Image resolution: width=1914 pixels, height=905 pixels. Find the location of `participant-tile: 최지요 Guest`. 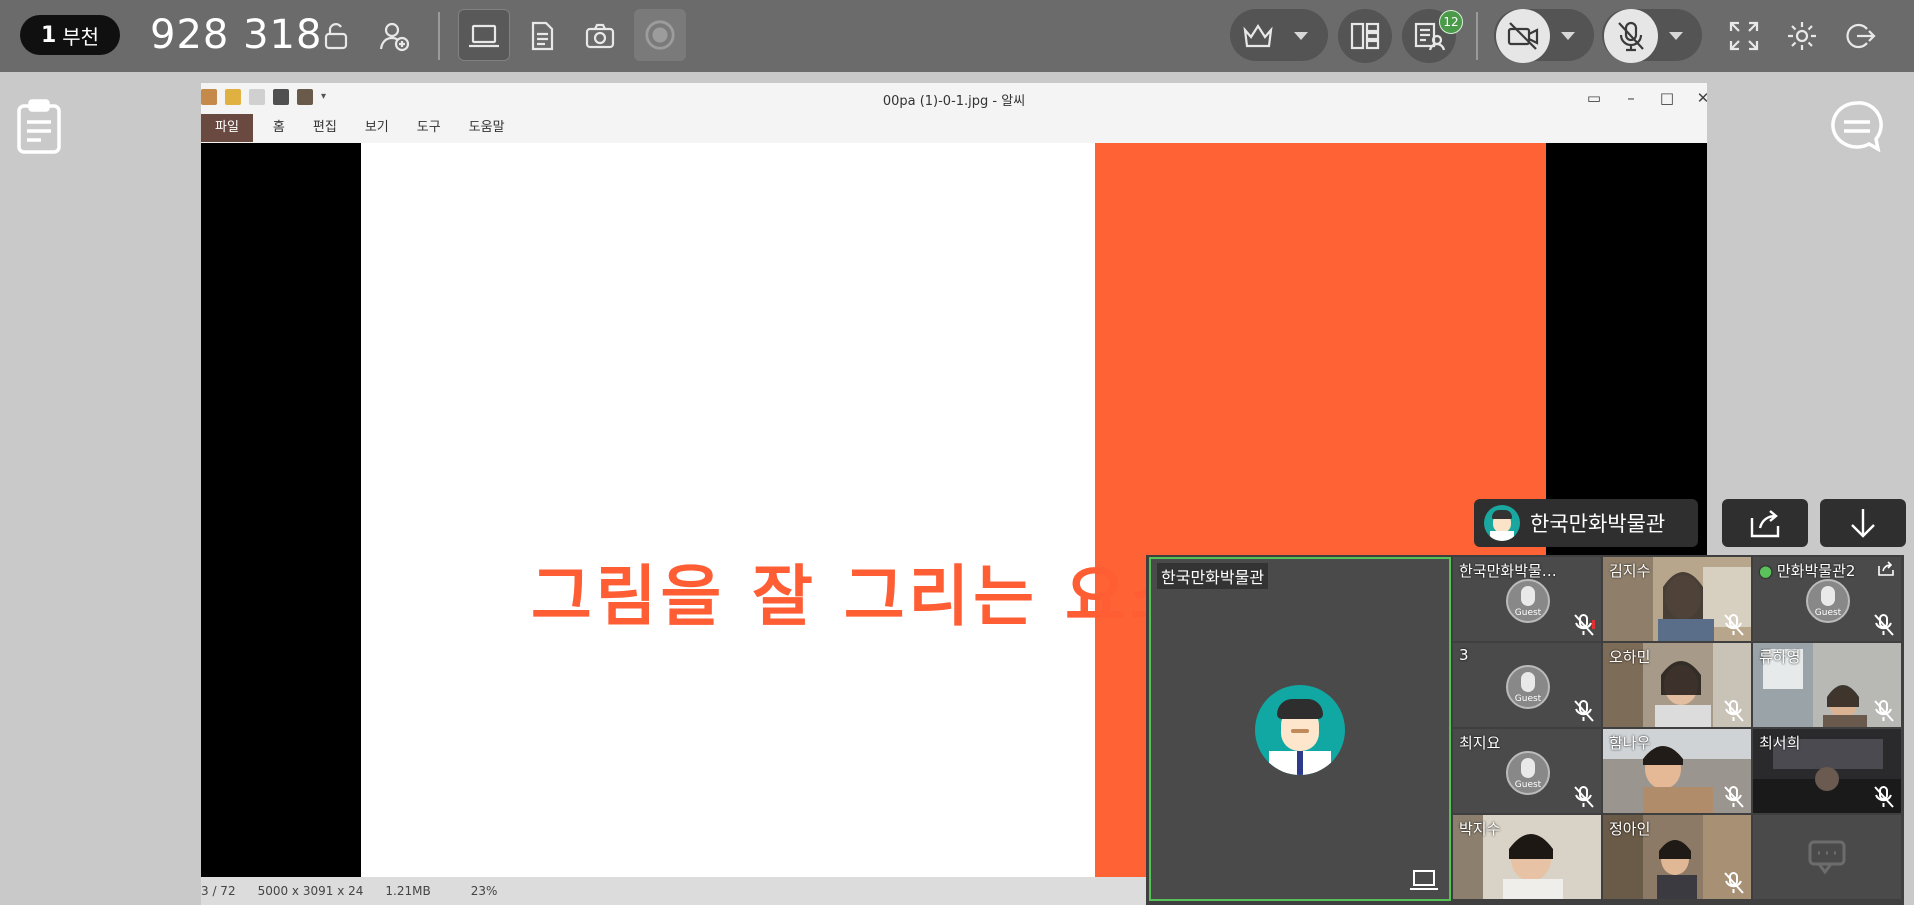

participant-tile: 최지요 Guest is located at coordinates (1527, 771).